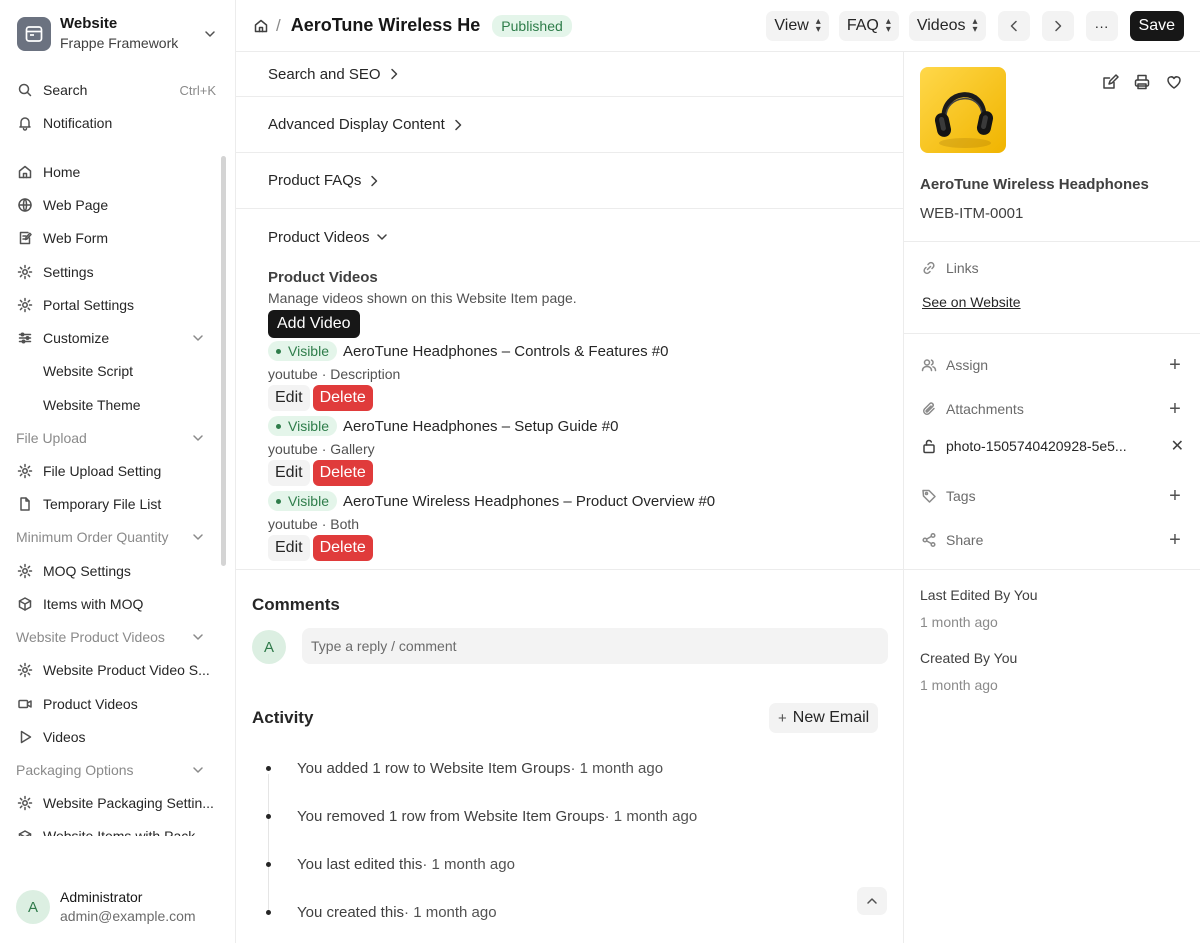 Image resolution: width=1200 pixels, height=943 pixels. I want to click on gear-icon, so click(25, 272).